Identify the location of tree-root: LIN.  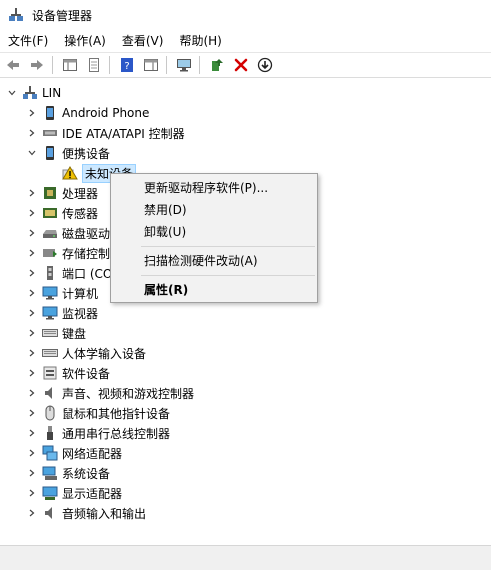
(33, 93).